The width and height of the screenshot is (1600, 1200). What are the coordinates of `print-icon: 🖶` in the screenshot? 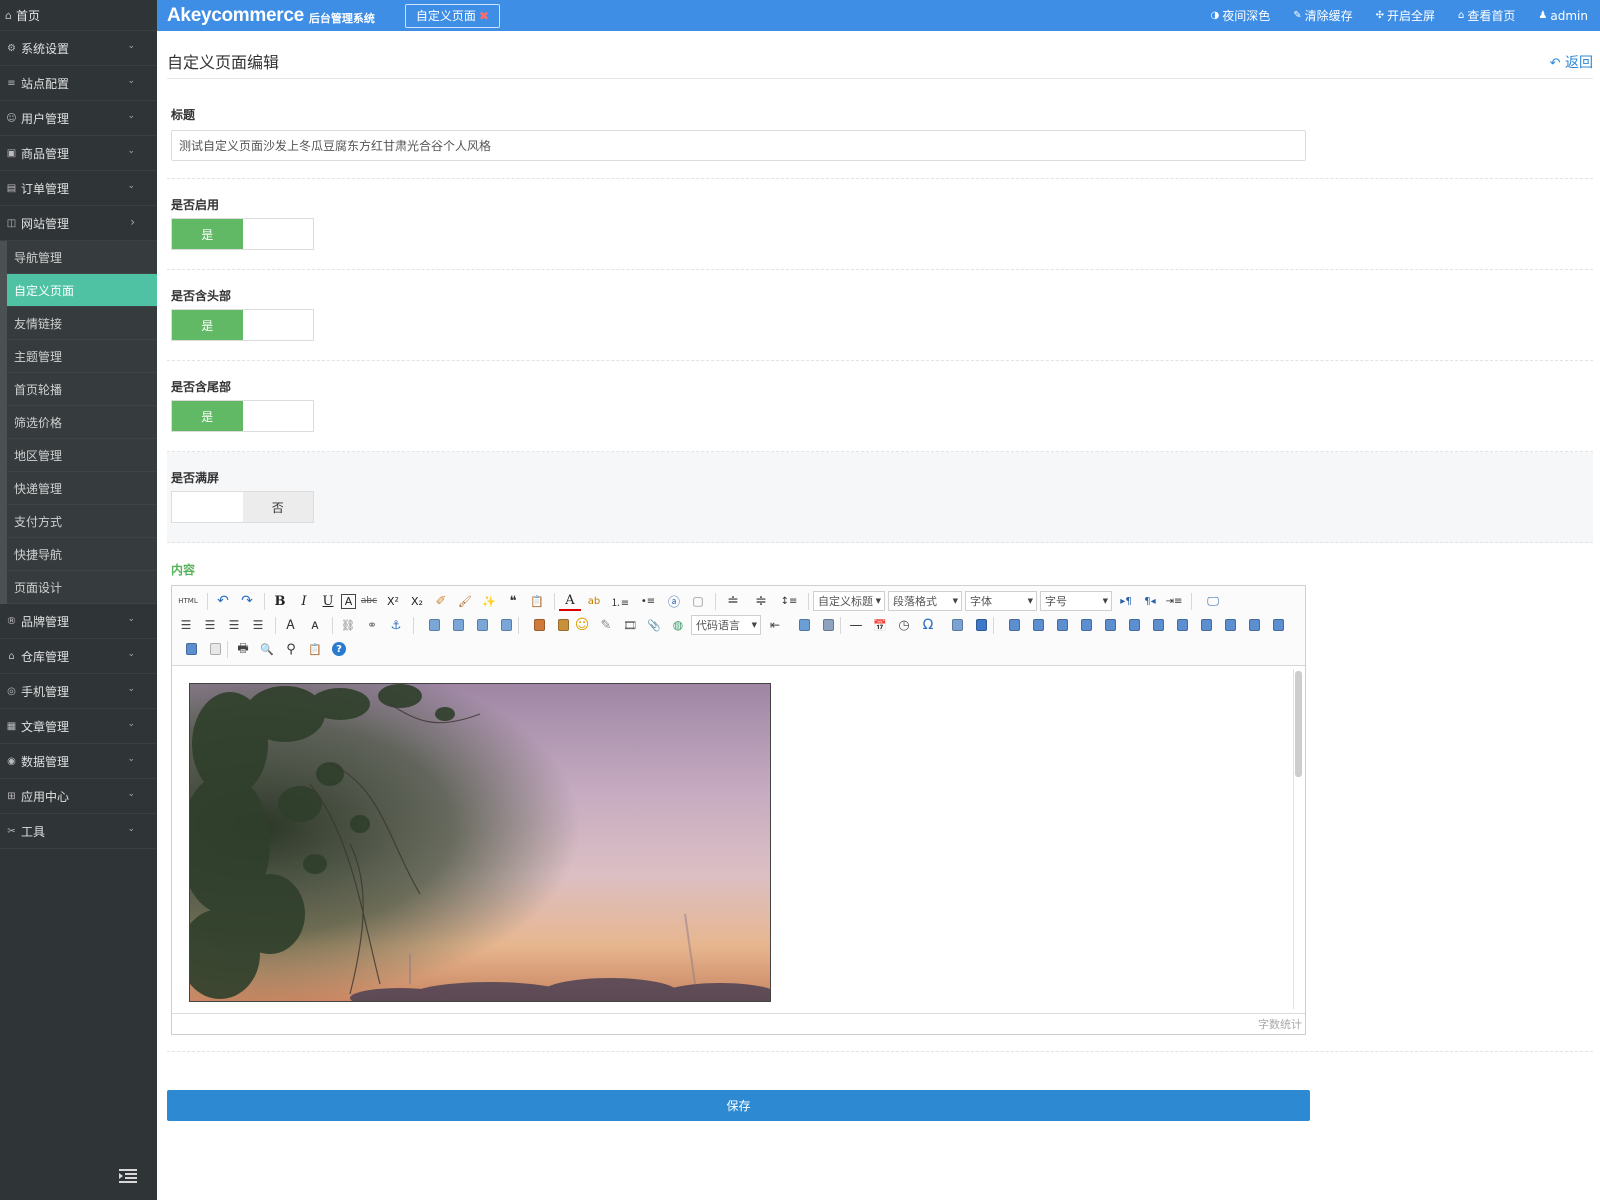 It's located at (243, 649).